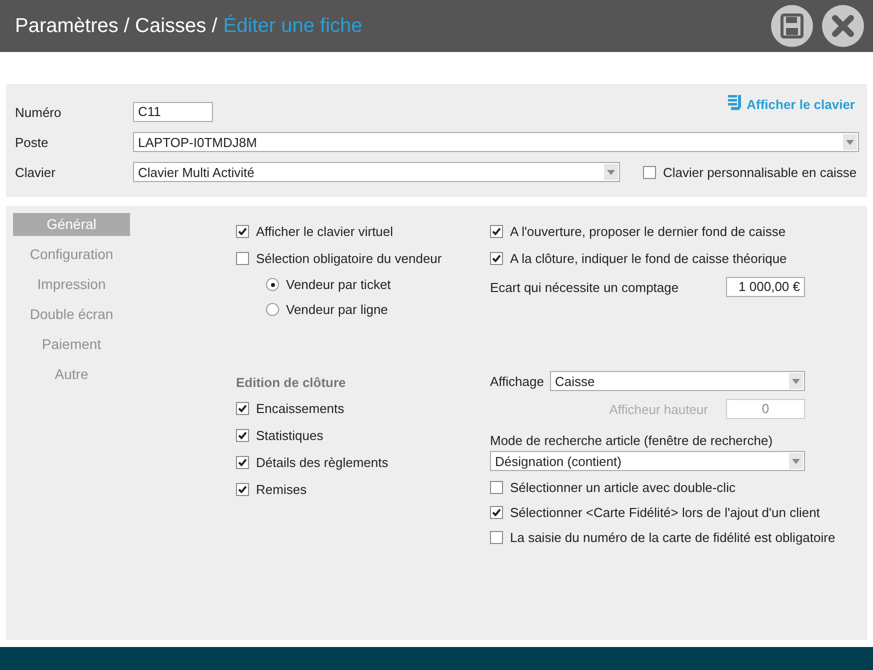  What do you see at coordinates (760, 172) in the screenshot?
I see `checkbox-label: Clavier personnalisable en caisse` at bounding box center [760, 172].